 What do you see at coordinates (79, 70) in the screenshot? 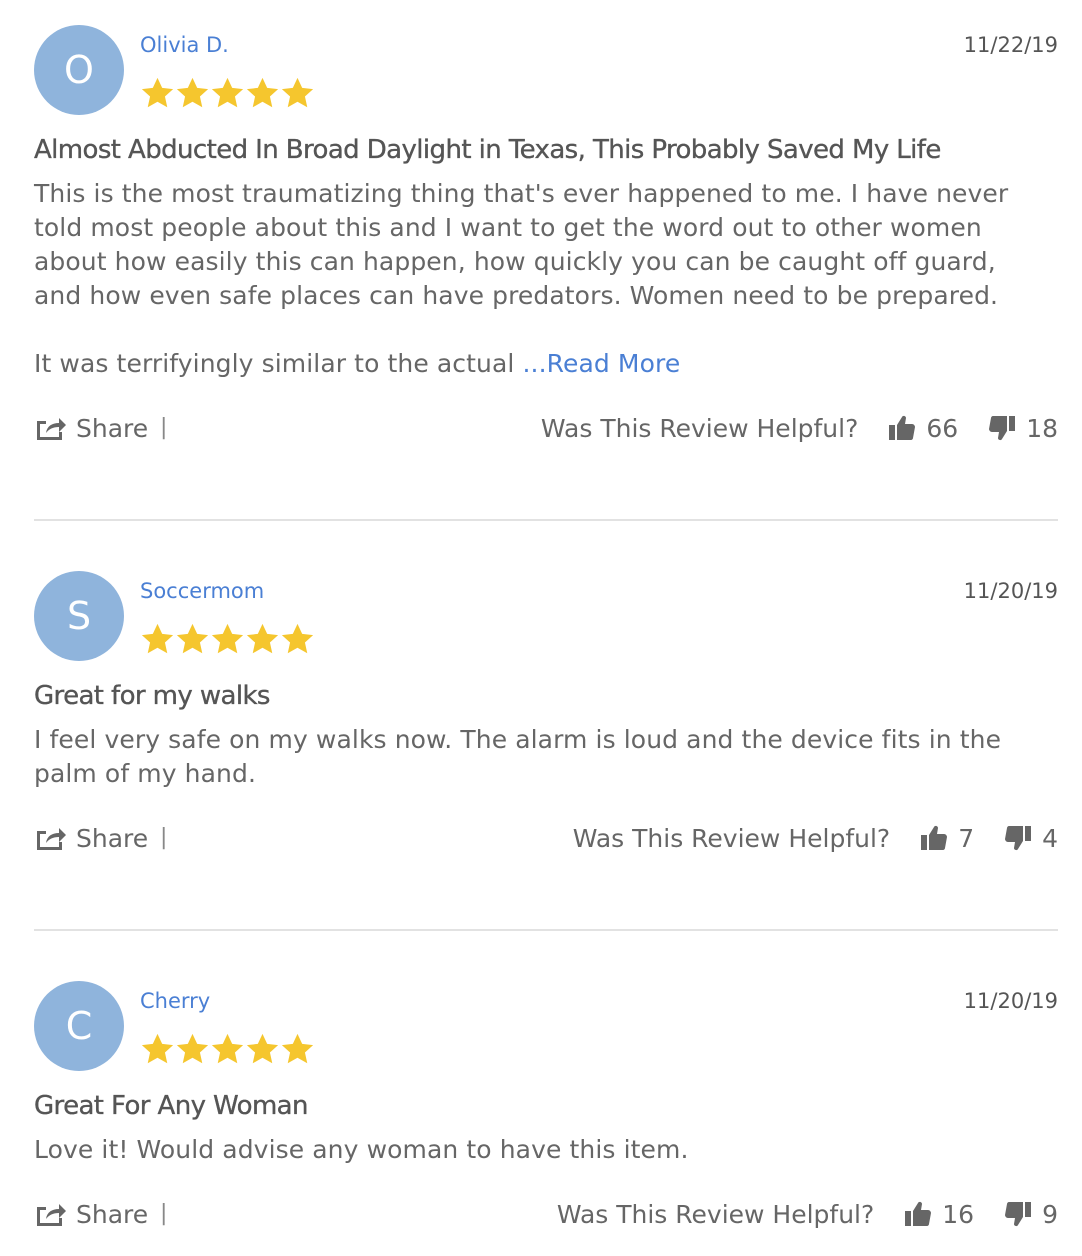
I see `avatar: O` at bounding box center [79, 70].